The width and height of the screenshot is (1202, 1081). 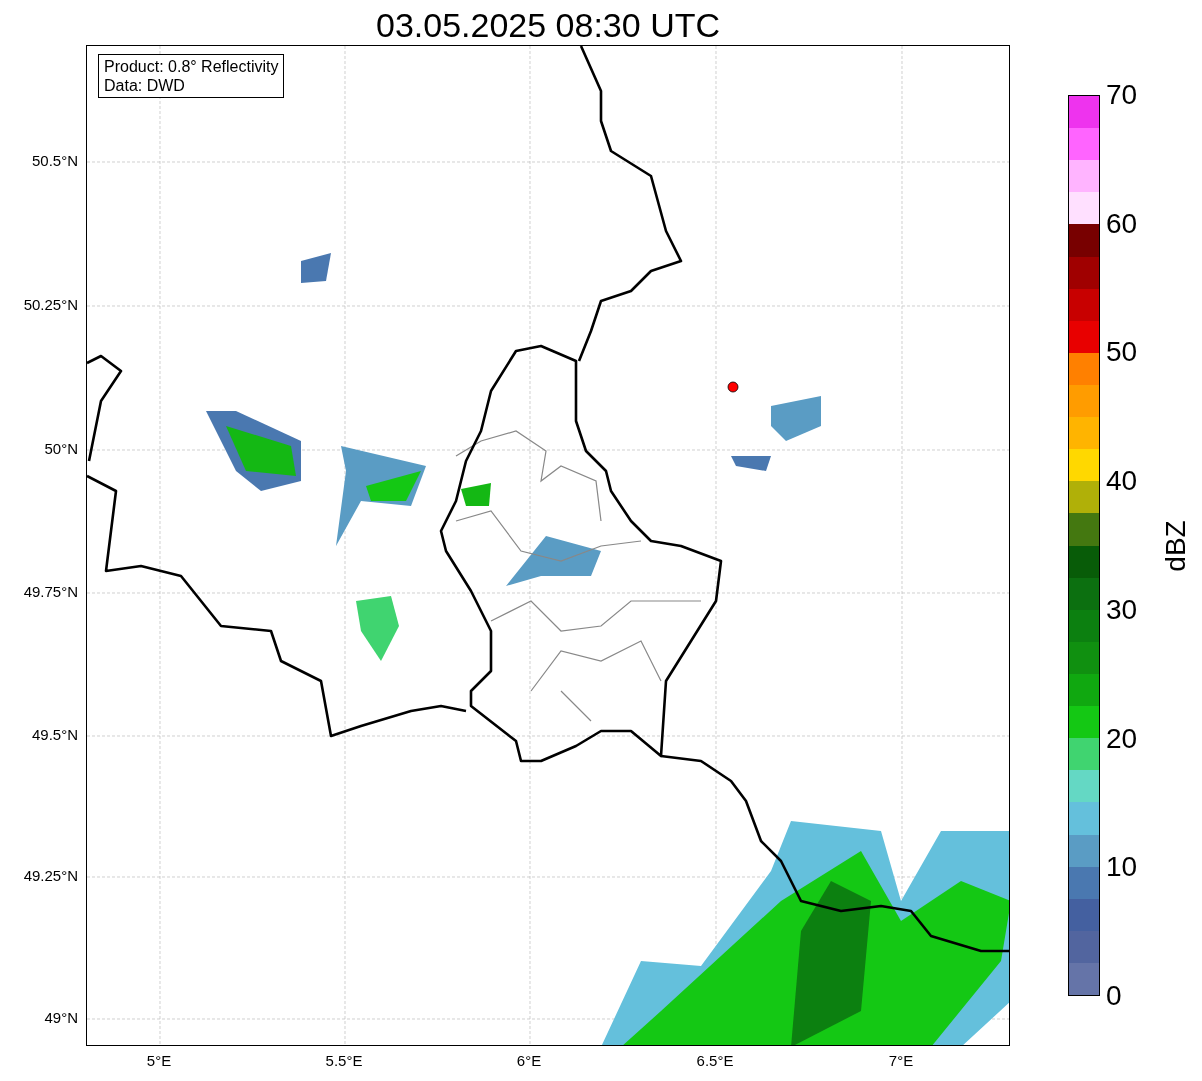 I want to click on chart-title: 03.05.2025 08:30 UTC, so click(x=548, y=25).